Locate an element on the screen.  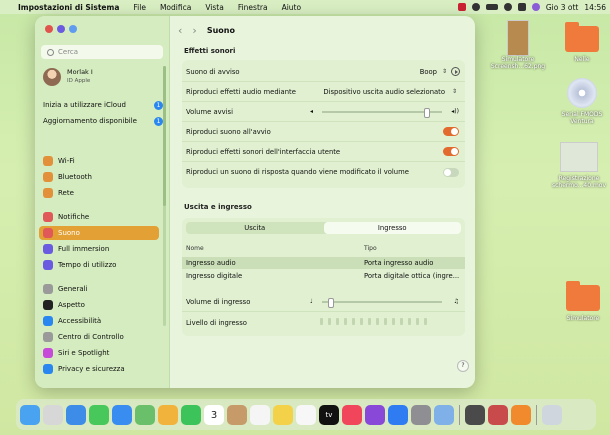
play-icon is located at coordinates (455, 71).